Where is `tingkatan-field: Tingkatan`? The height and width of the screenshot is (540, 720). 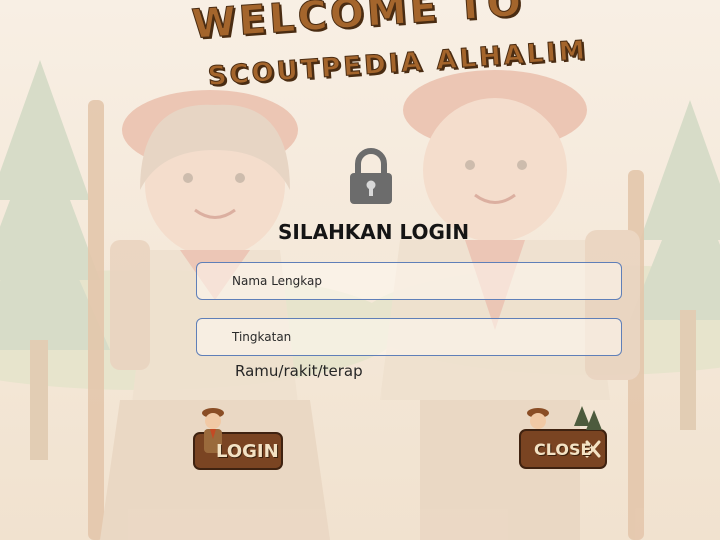 tingkatan-field: Tingkatan is located at coordinates (409, 337).